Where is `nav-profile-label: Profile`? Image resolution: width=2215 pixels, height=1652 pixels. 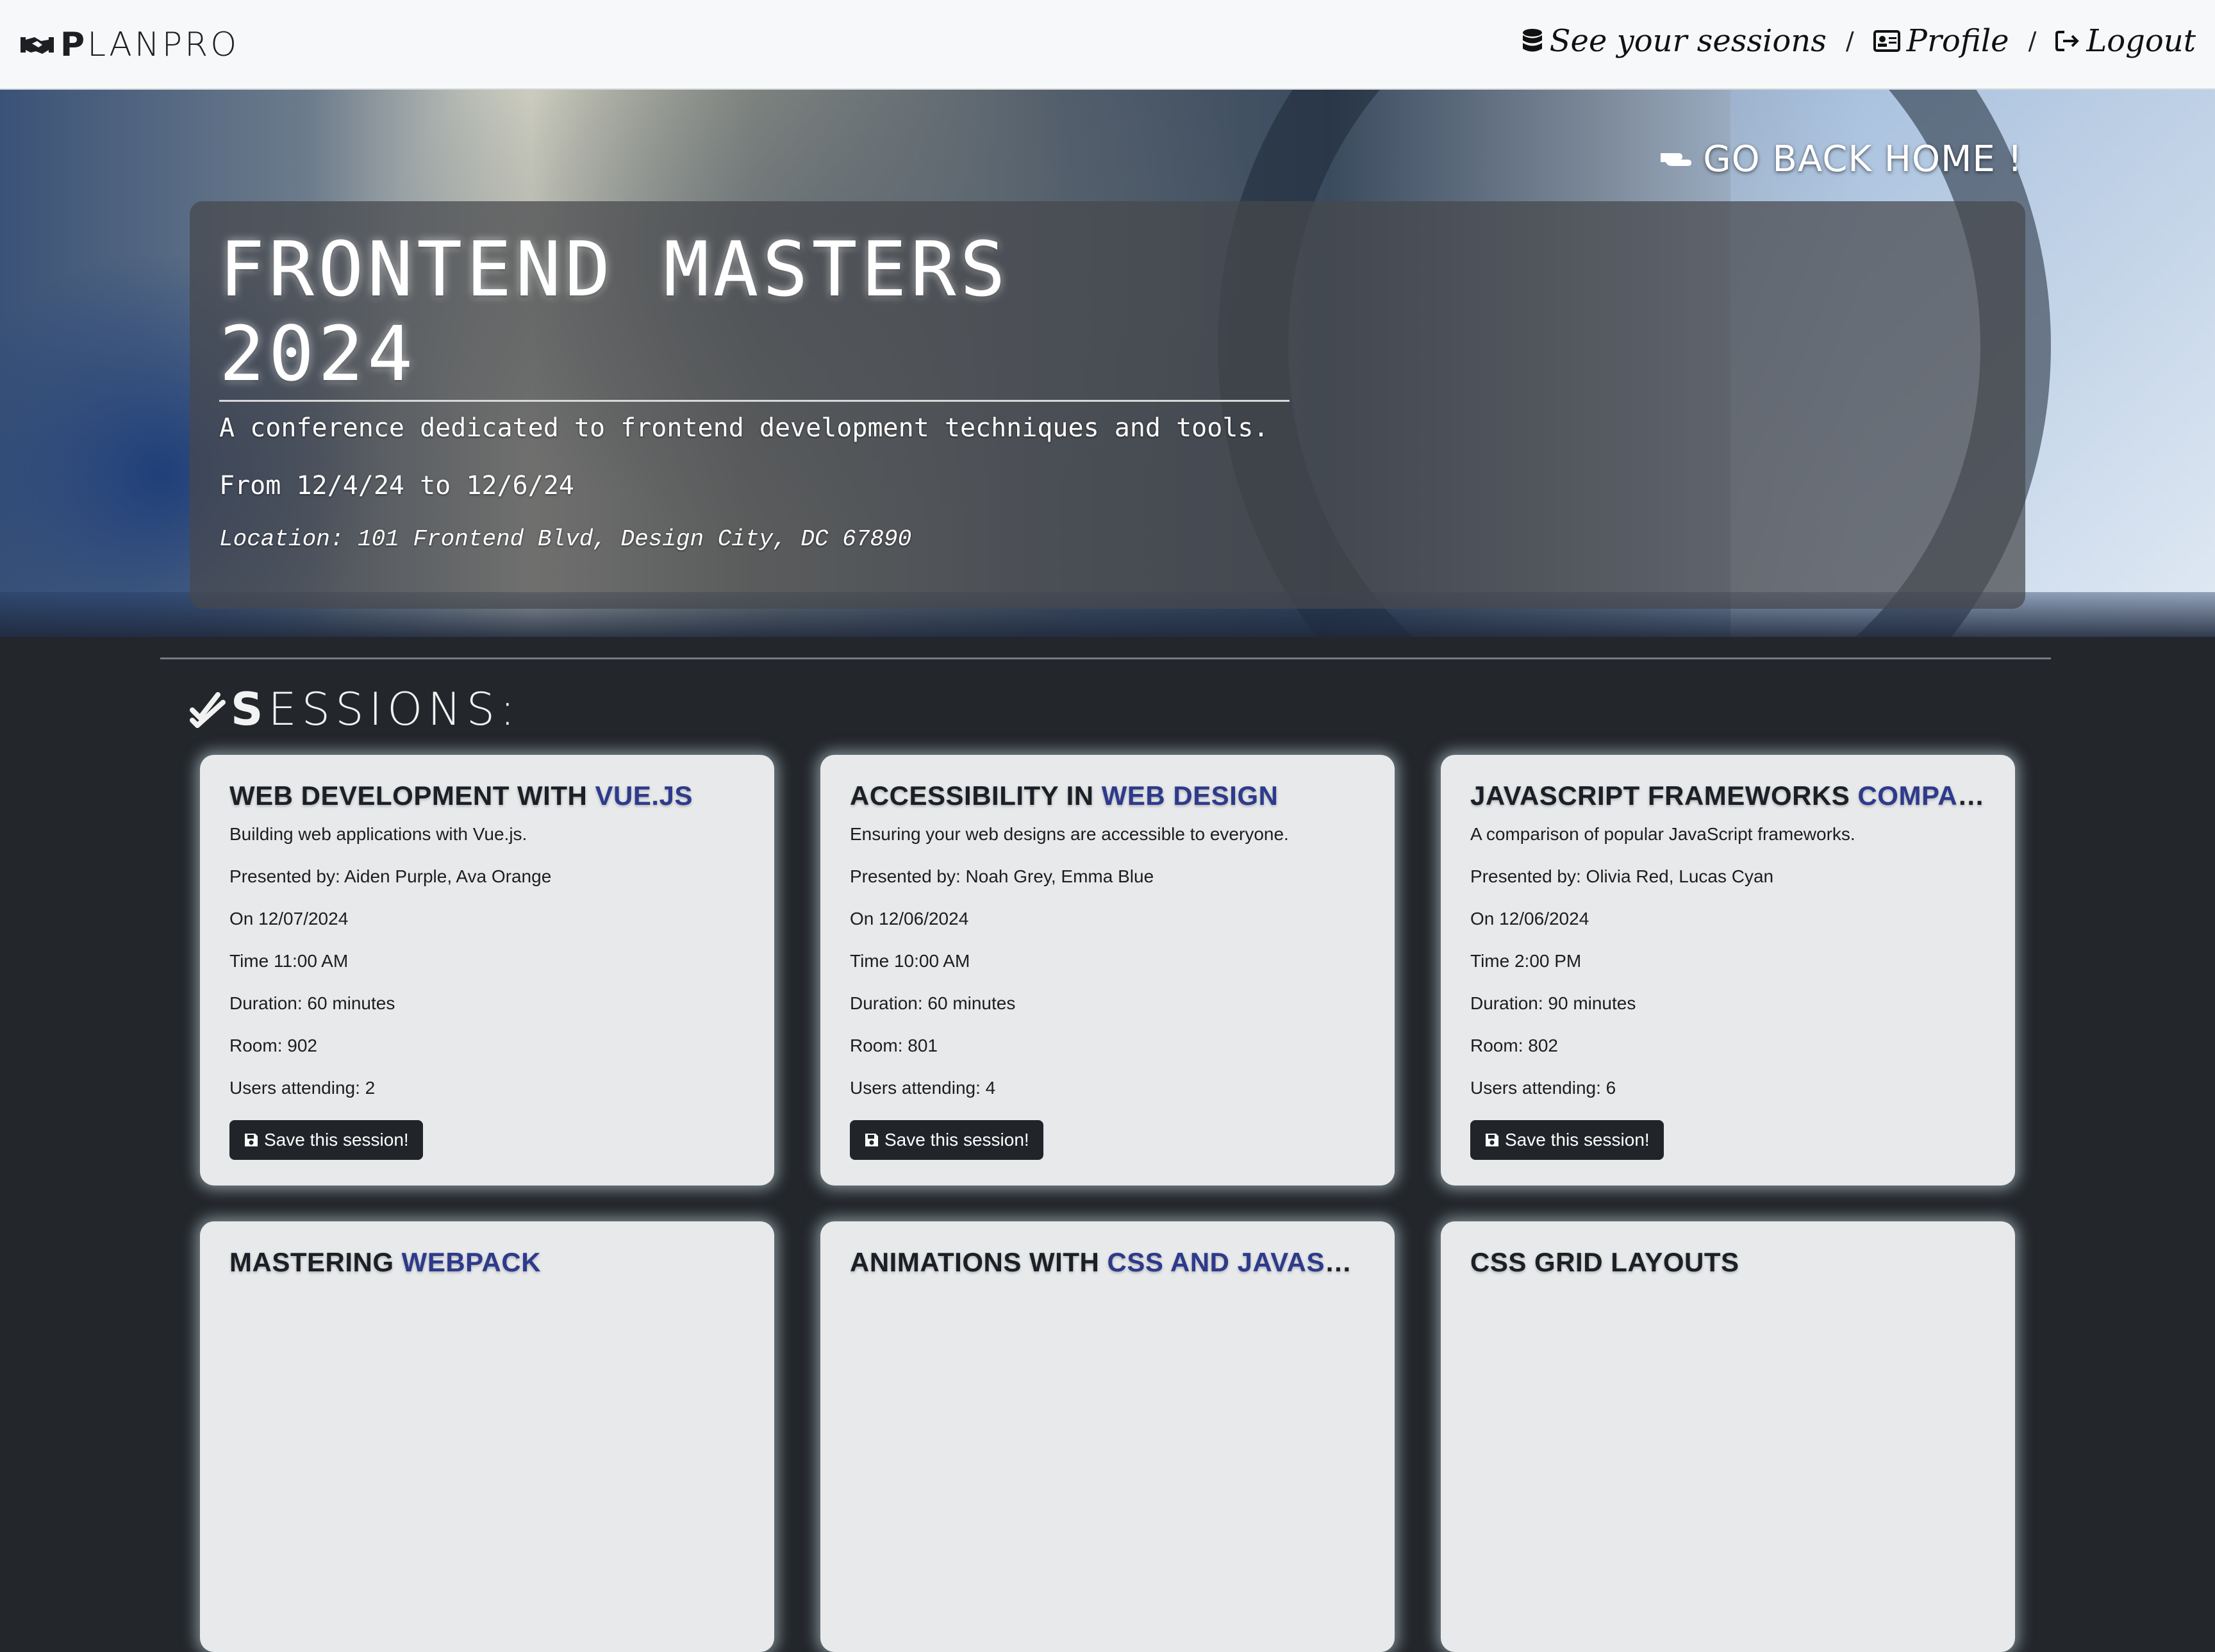 nav-profile-label: Profile is located at coordinates (1957, 41).